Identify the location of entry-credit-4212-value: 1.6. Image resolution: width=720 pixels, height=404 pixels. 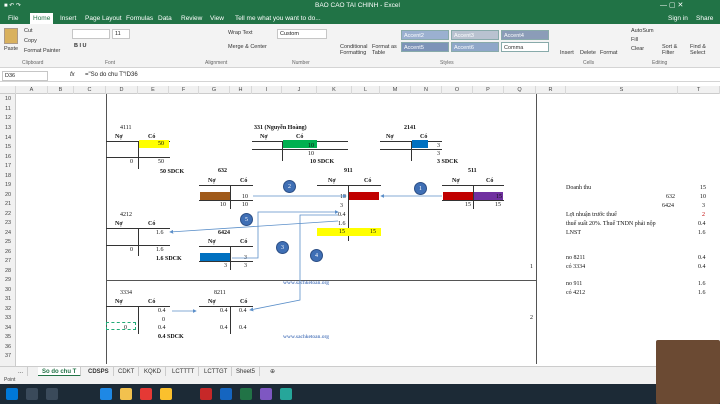
(702, 293).